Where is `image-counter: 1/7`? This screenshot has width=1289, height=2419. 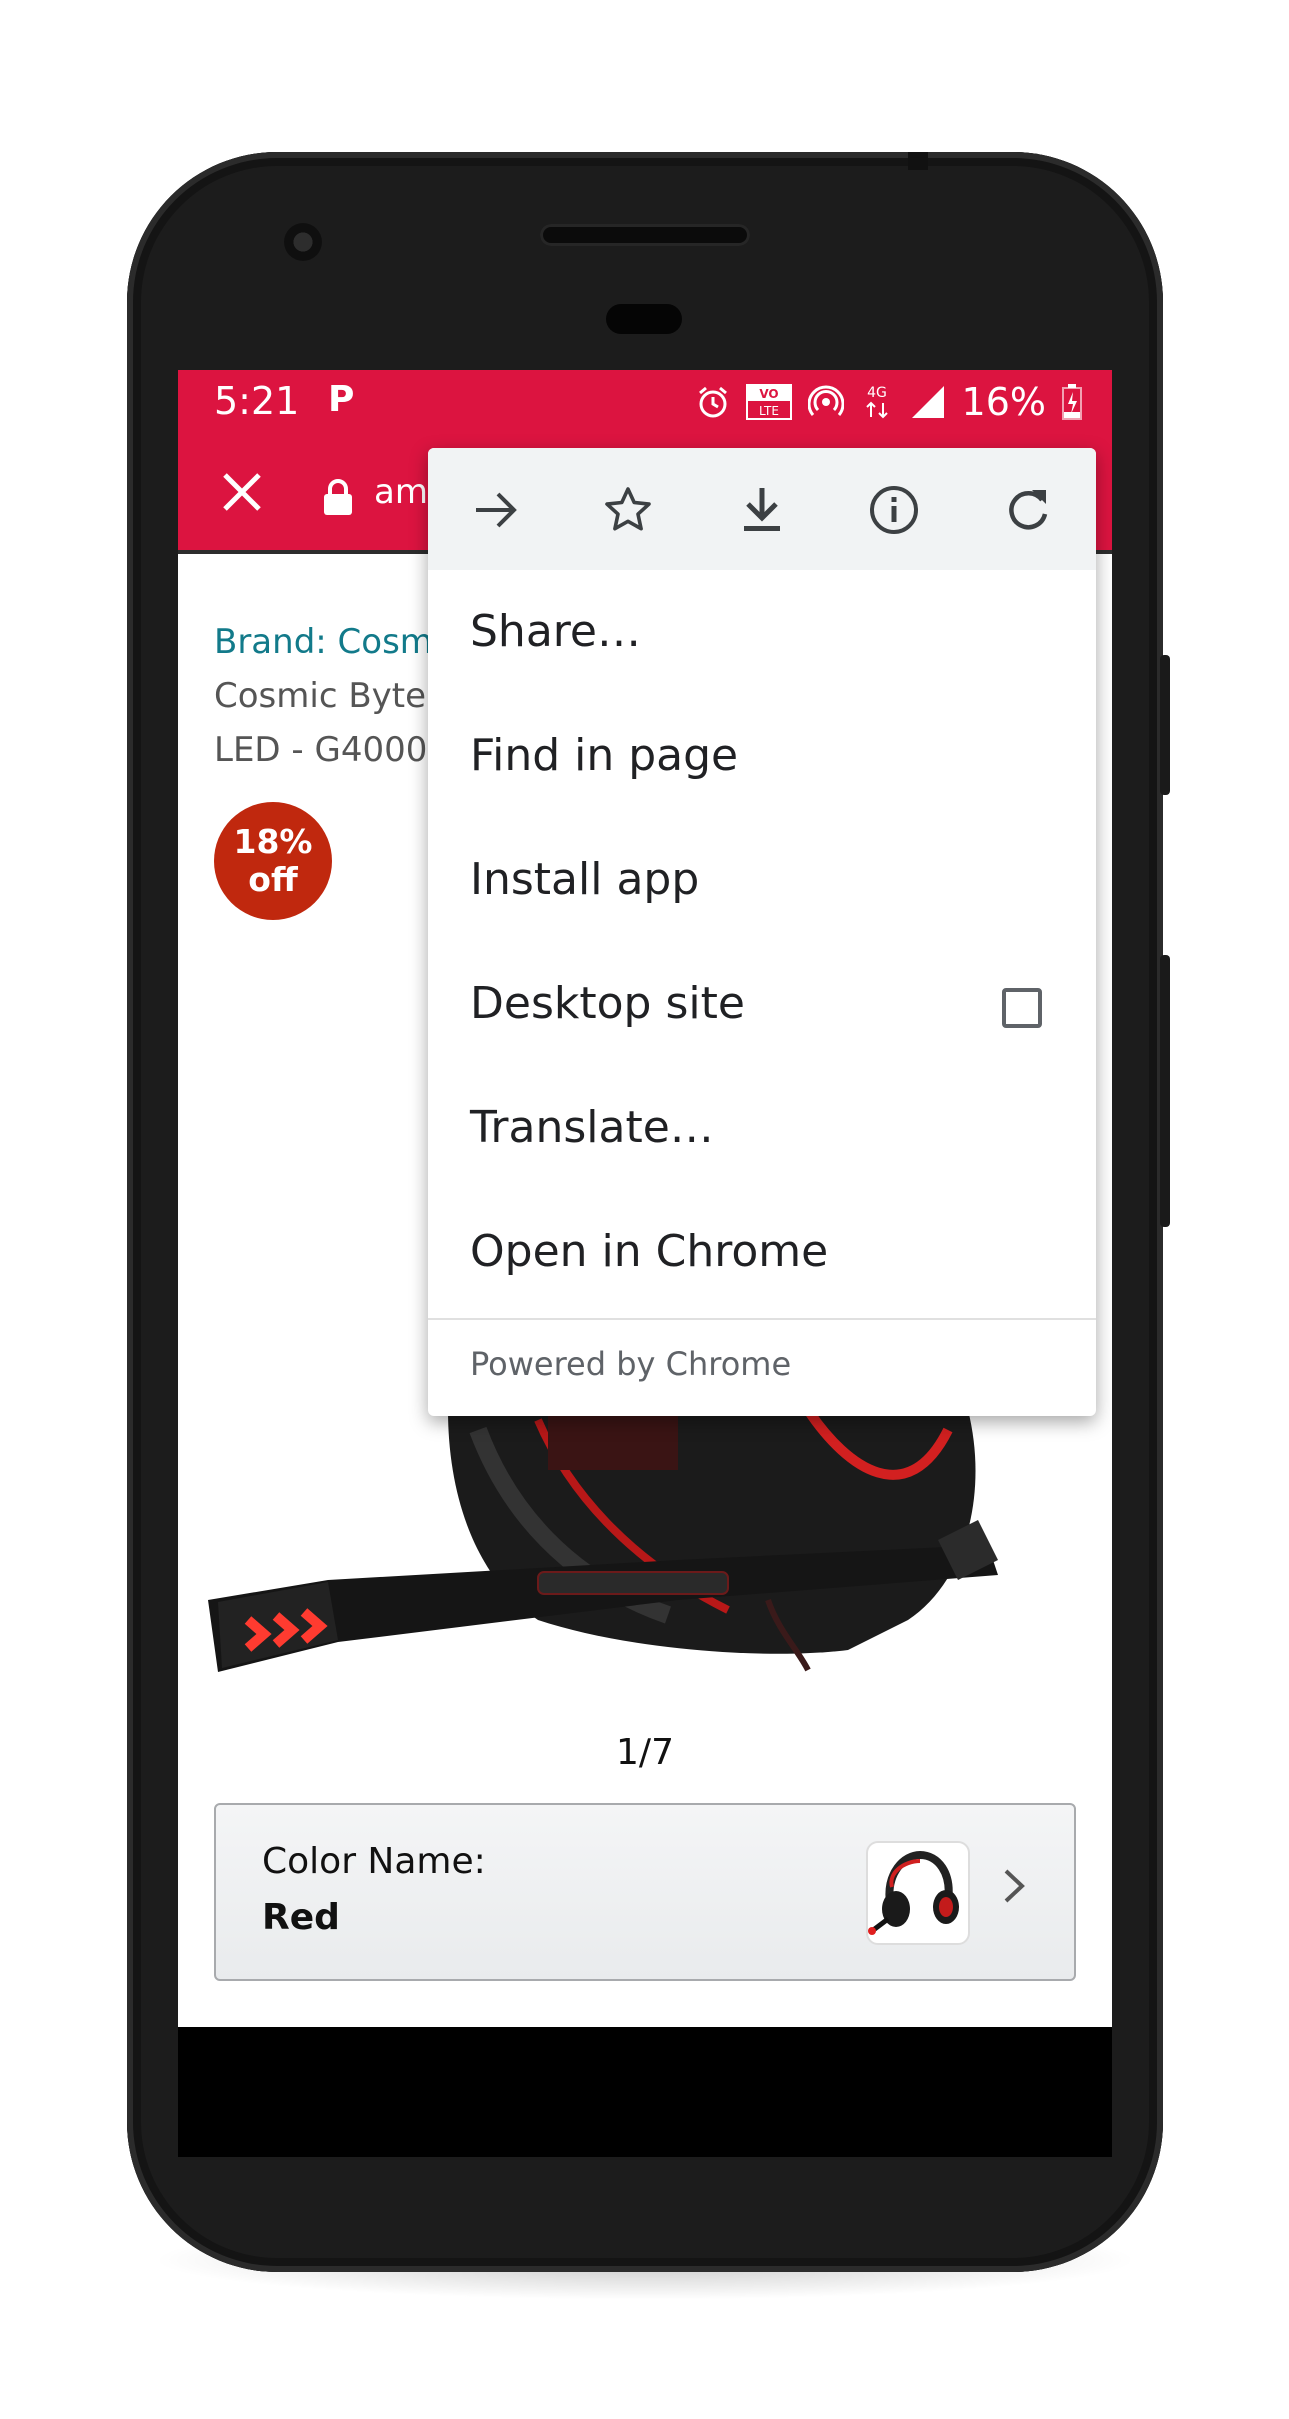
image-counter: 1/7 is located at coordinates (645, 1752).